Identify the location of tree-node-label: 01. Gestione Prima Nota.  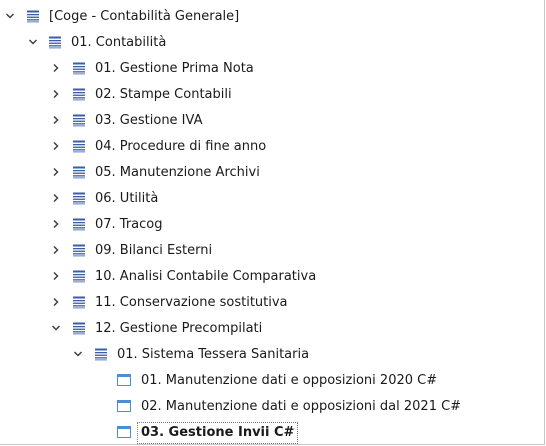
(174, 69).